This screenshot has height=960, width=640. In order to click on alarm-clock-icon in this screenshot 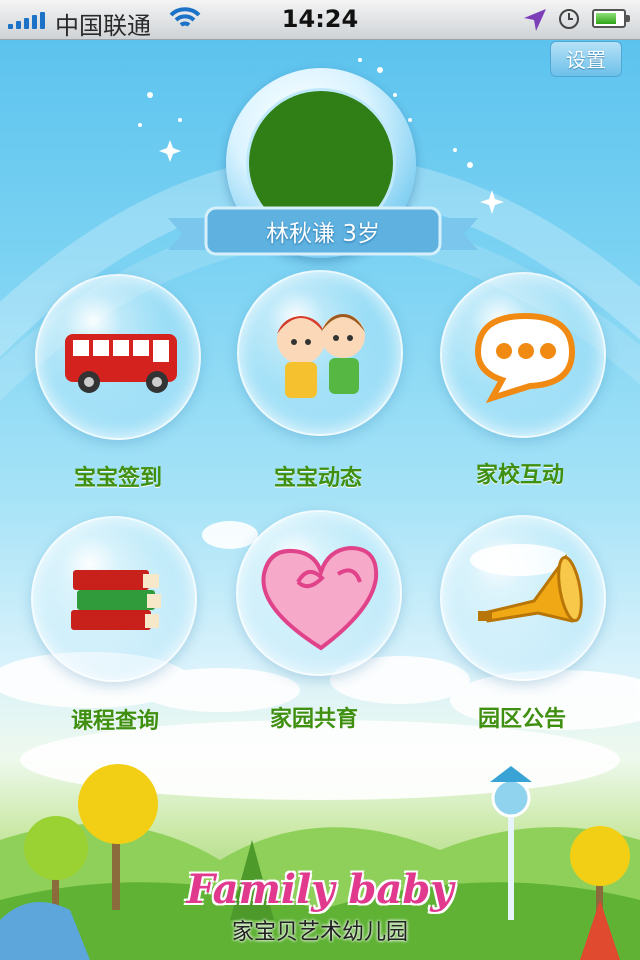, I will do `click(569, 19)`.